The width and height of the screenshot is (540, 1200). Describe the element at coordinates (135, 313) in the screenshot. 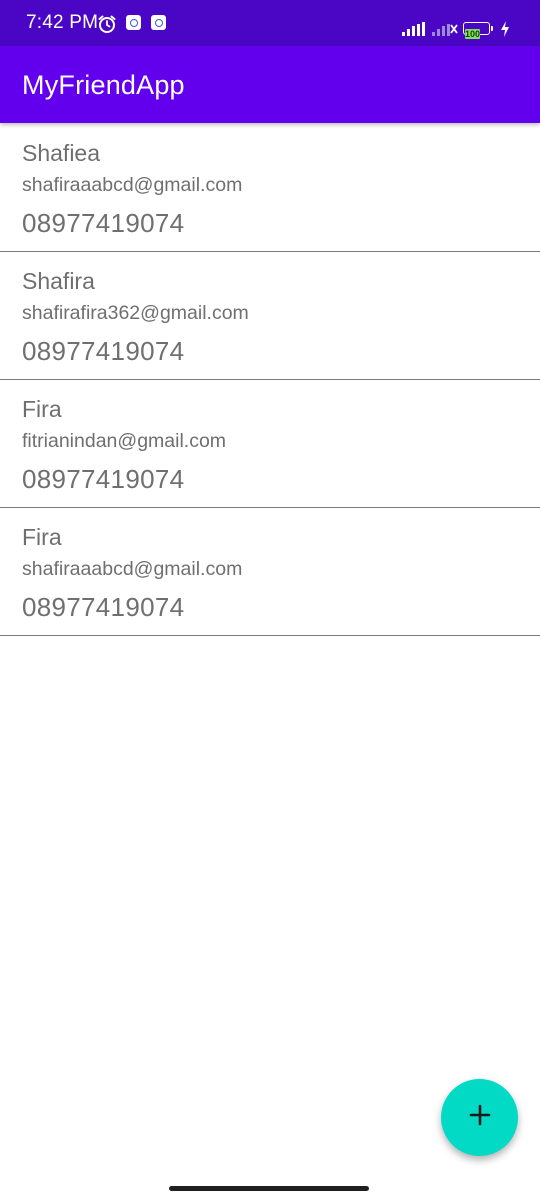

I see `friend-email: shafirafira362@gmail.com` at that location.